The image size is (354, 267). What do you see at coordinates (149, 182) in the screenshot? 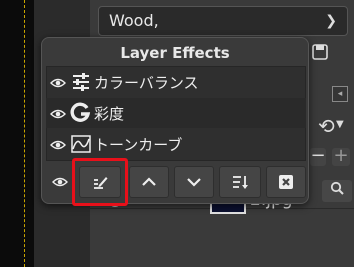
I see `raise-effect-button` at bounding box center [149, 182].